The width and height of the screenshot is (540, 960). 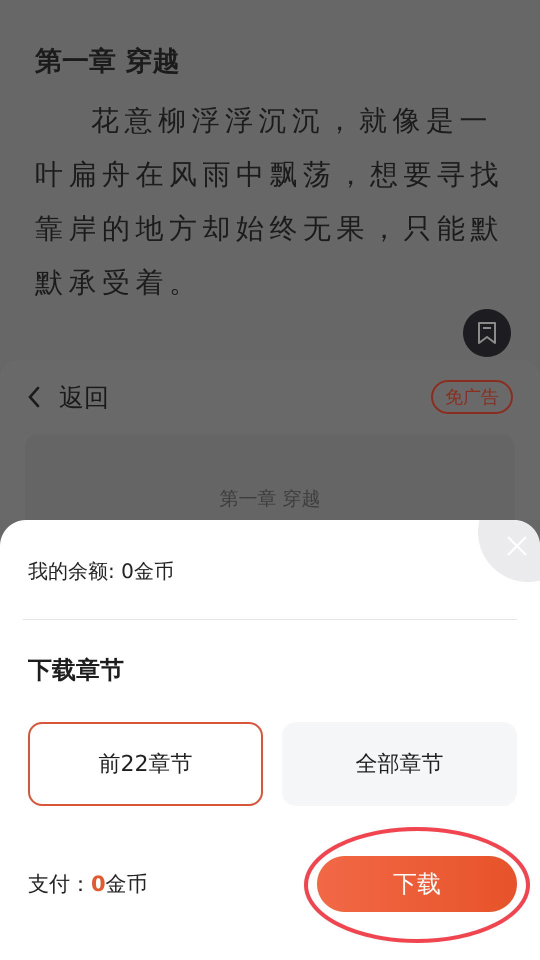 What do you see at coordinates (145, 764) in the screenshot?
I see `chapter-option: 前22章节` at bounding box center [145, 764].